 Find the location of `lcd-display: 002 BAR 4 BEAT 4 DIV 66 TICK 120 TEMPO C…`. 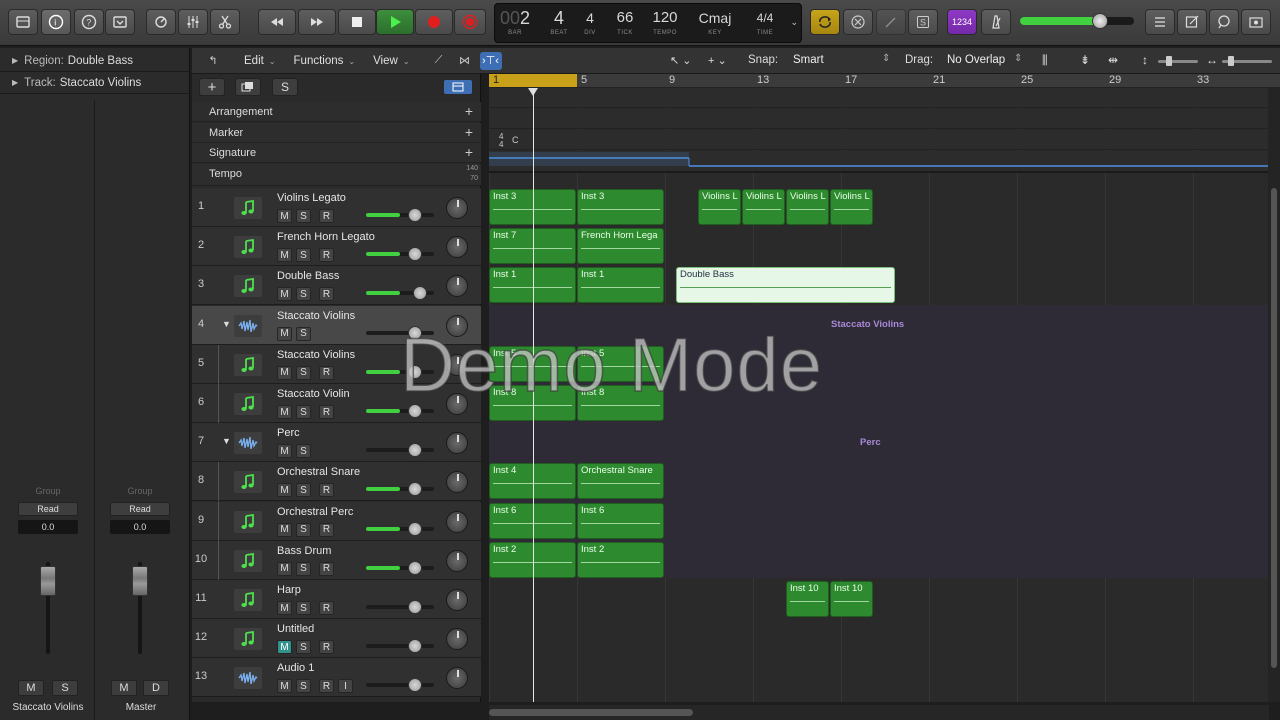

lcd-display: 002 BAR 4 BEAT 4 DIV 66 TICK 120 TEMPO C… is located at coordinates (648, 23).